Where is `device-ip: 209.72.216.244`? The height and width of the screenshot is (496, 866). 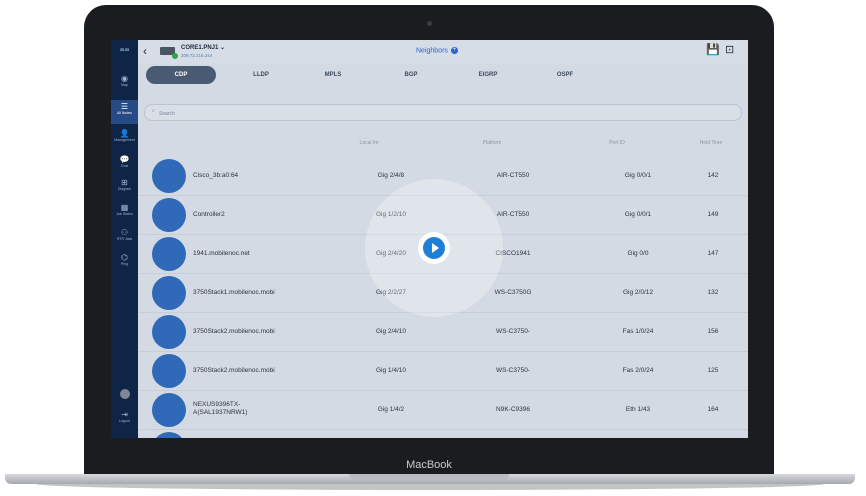
device-ip: 209.72.216.244 is located at coordinates (197, 55).